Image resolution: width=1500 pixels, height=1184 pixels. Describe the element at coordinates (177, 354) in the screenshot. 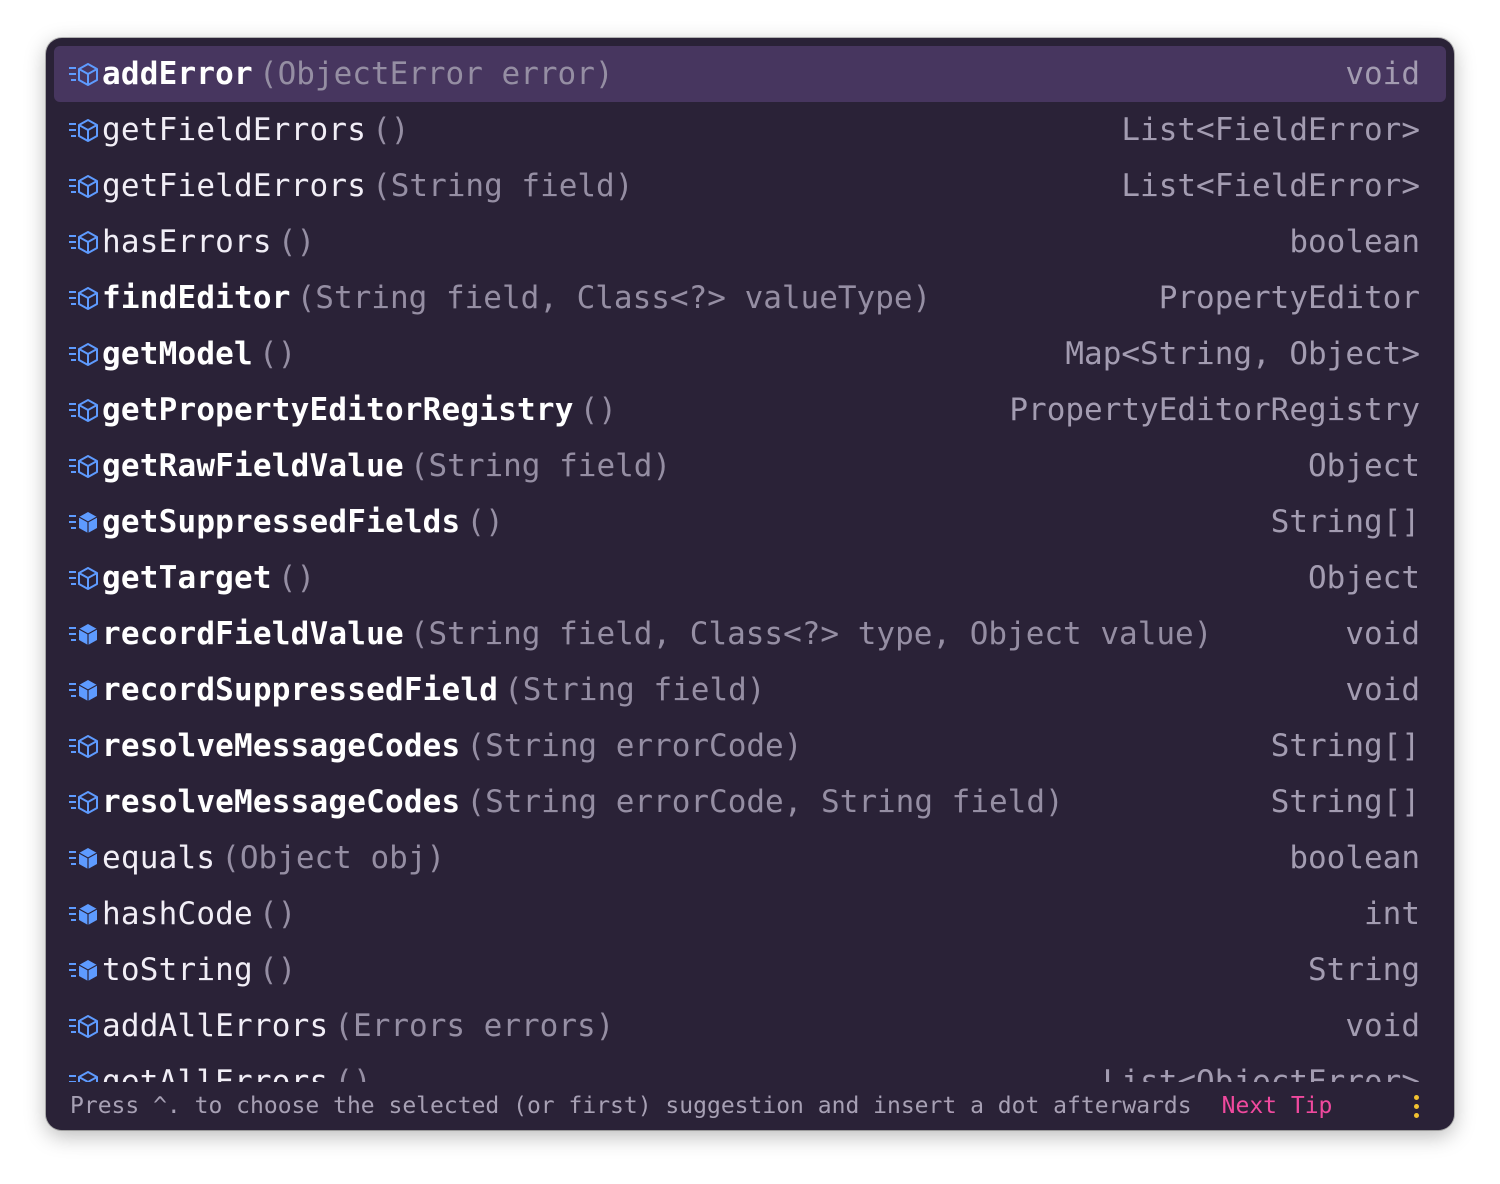

I see `method-name: getModel` at that location.